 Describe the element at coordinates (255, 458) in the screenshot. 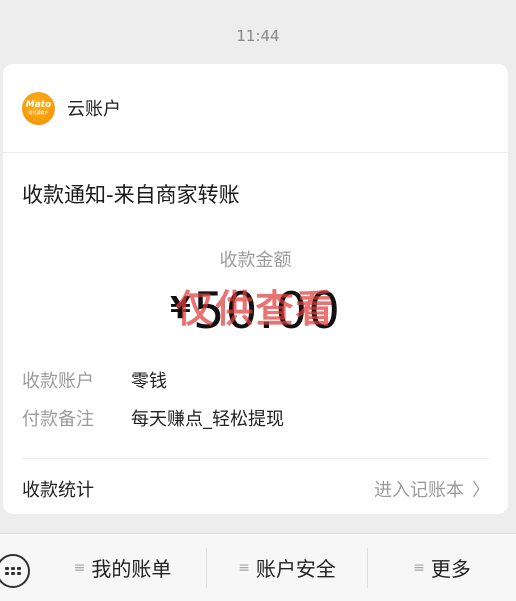

I see `divider` at that location.